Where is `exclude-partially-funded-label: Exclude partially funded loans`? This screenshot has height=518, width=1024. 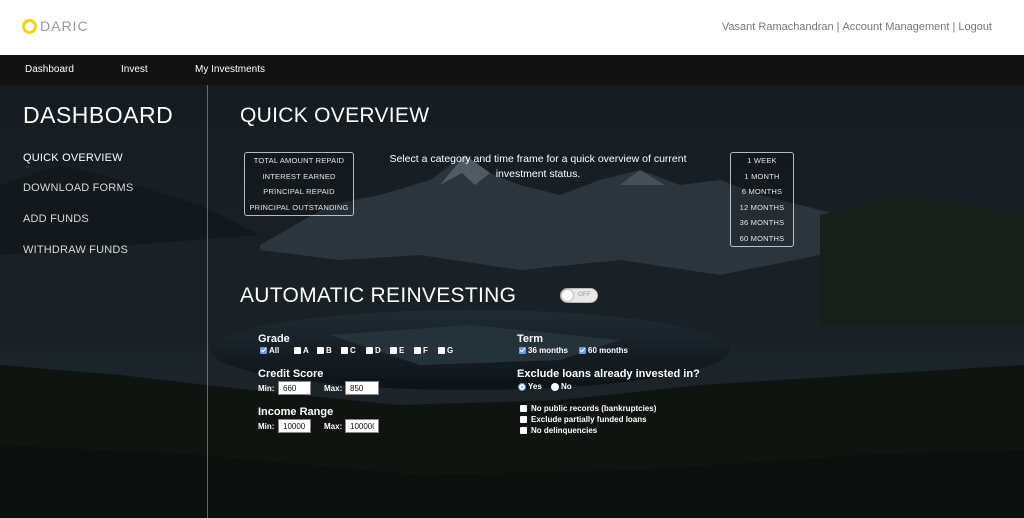 exclude-partially-funded-label: Exclude partially funded loans is located at coordinates (589, 419).